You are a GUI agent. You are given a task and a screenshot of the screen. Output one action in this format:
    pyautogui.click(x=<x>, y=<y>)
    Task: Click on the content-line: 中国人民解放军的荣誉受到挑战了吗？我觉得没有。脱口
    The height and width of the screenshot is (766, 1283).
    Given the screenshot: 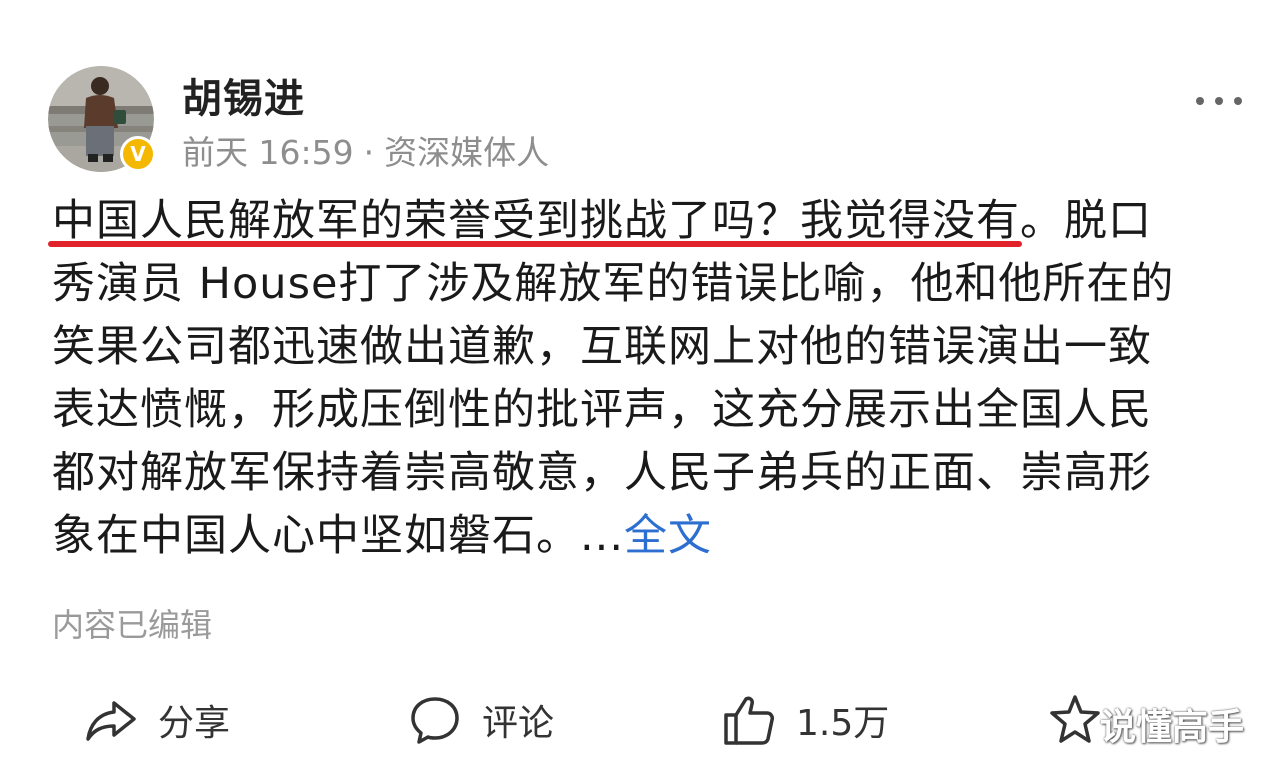 What is the action you would take?
    pyautogui.click(x=630, y=221)
    